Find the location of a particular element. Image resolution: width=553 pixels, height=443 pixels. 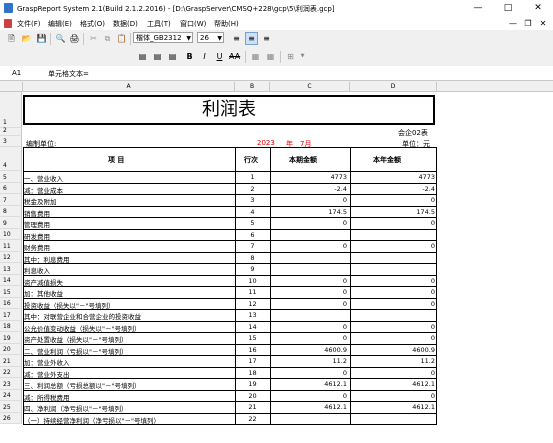

align-left-icon: ≡ is located at coordinates (236, 38).